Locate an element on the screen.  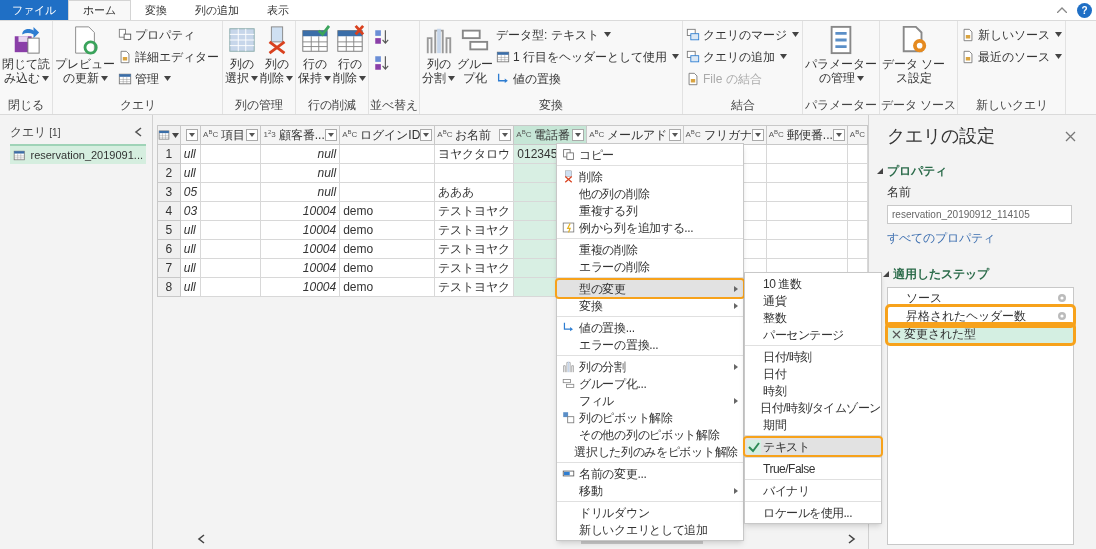
ribbon-tab: 変換 is located at coordinates (156, 10).